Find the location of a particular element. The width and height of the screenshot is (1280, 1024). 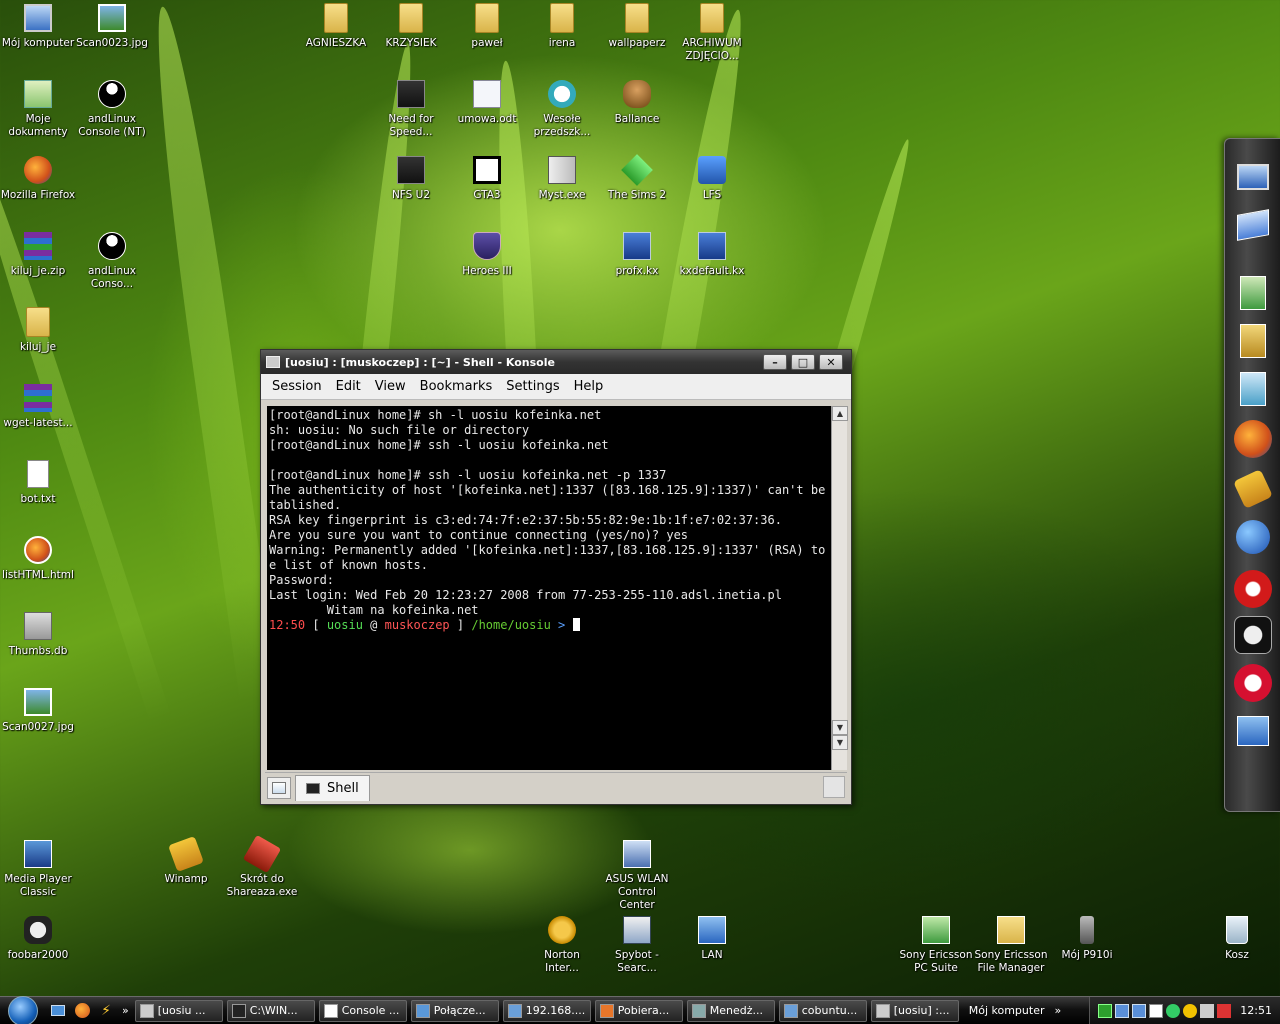

new-session-button is located at coordinates (279, 787).